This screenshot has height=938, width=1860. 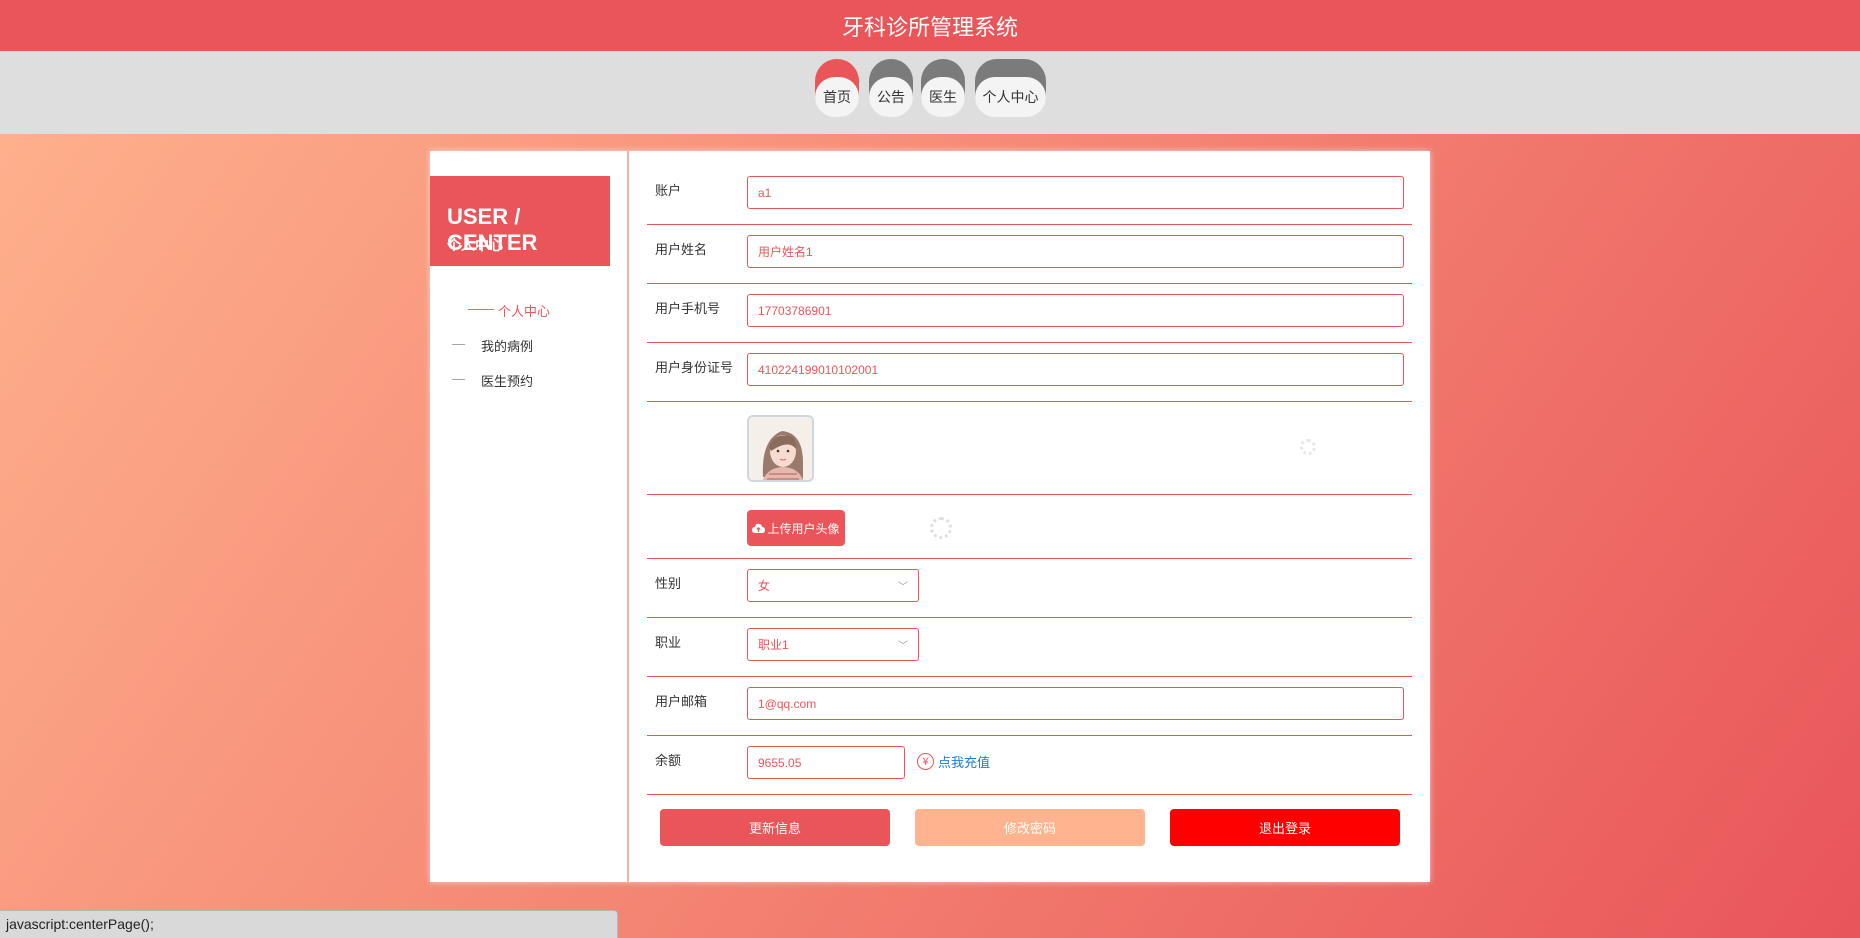 I want to click on occupation-label: 职业, so click(x=668, y=642).